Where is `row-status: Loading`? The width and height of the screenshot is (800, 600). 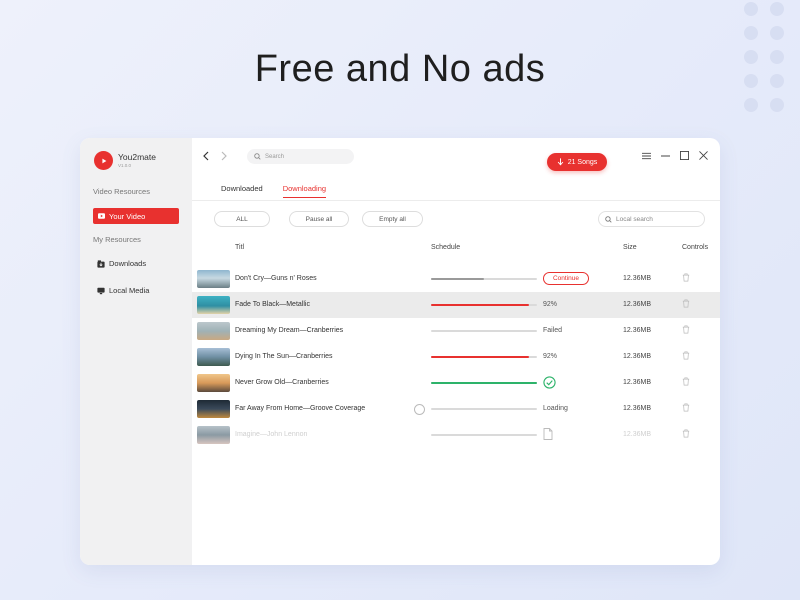
row-status: Loading is located at coordinates (555, 408).